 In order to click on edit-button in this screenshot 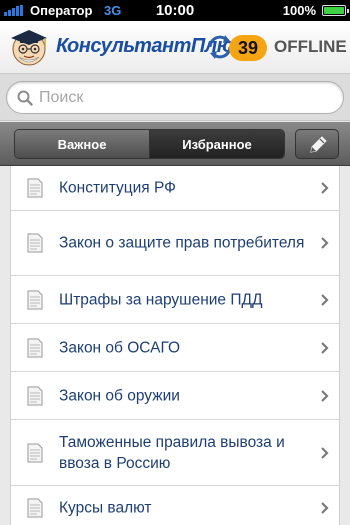, I will do `click(317, 144)`.